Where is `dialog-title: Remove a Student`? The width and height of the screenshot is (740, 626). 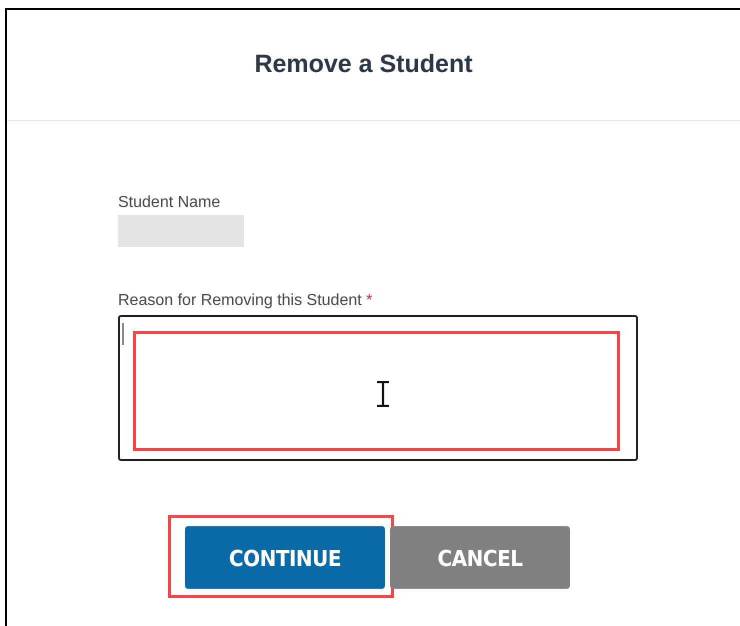
dialog-title: Remove a Student is located at coordinates (363, 64).